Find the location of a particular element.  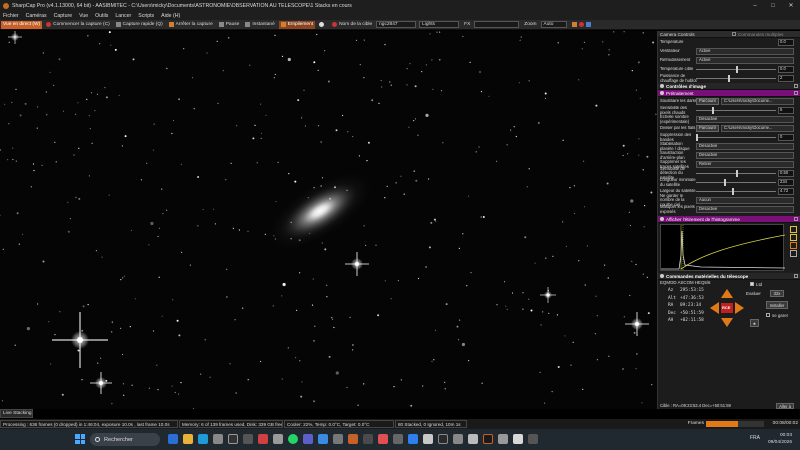

histogram-header: Afficher l'étirement de l'histogramme is located at coordinates (729, 219).